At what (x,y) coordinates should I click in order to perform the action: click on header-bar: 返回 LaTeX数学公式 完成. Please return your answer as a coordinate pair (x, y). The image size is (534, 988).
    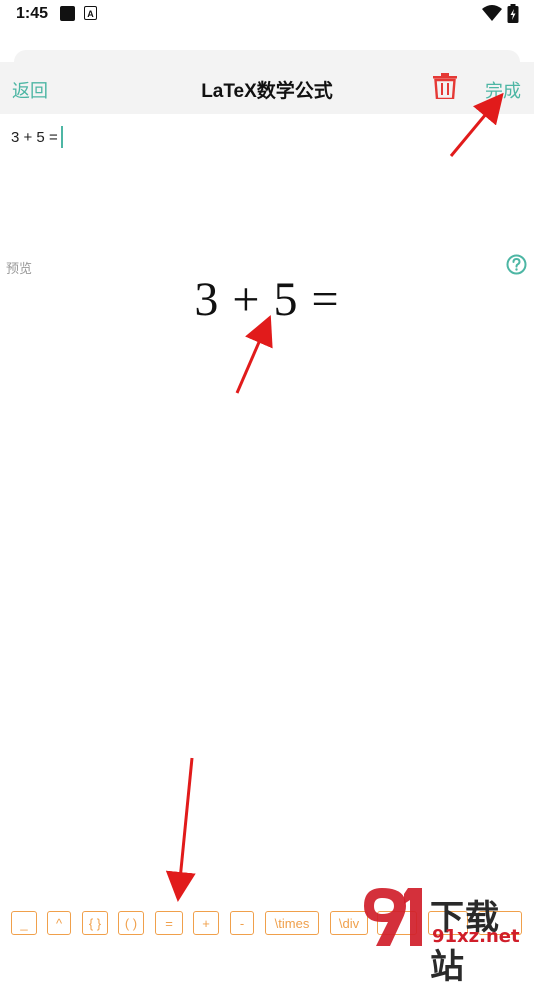
    Looking at the image, I should click on (267, 88).